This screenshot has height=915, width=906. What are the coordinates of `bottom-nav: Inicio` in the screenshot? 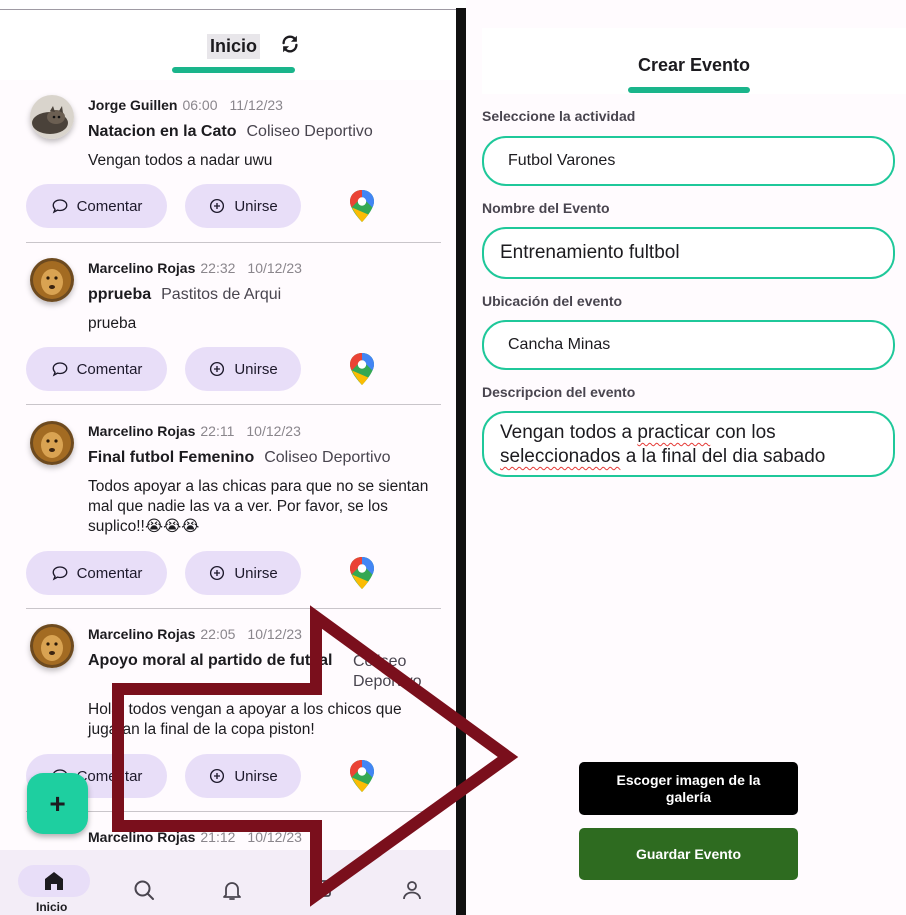 It's located at (228, 882).